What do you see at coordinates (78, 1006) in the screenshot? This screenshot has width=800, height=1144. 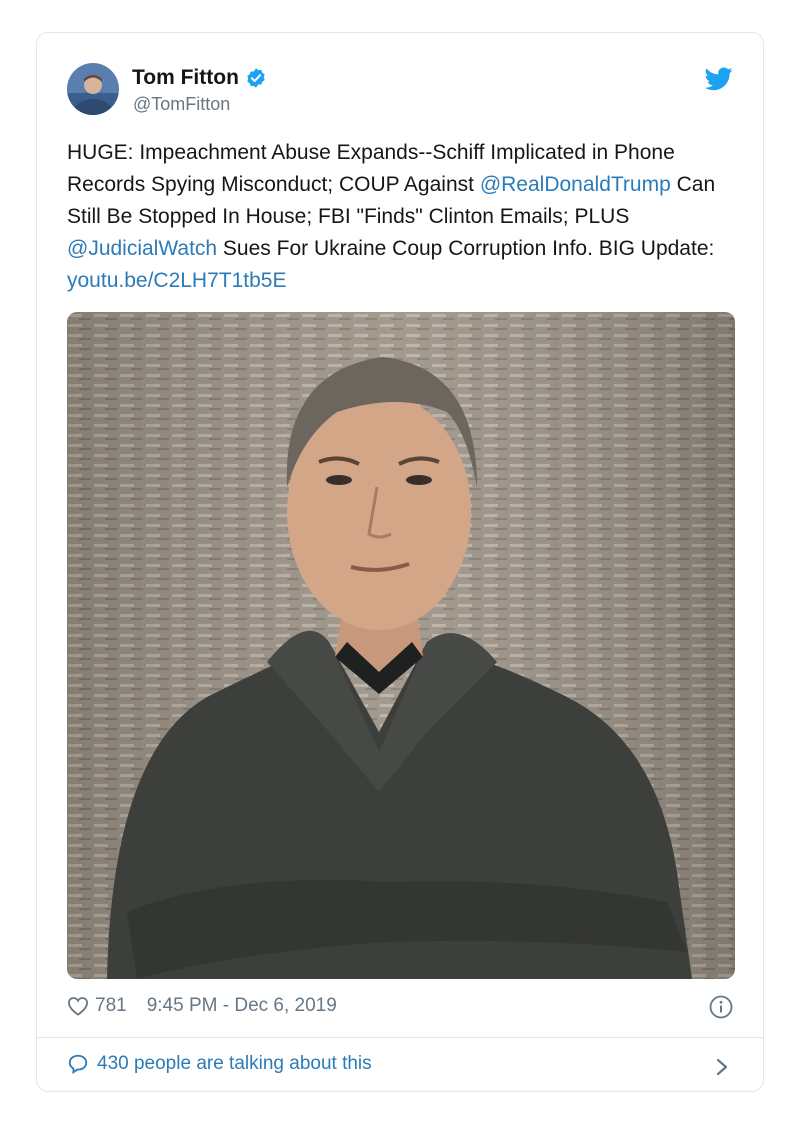 I see `heart-icon` at bounding box center [78, 1006].